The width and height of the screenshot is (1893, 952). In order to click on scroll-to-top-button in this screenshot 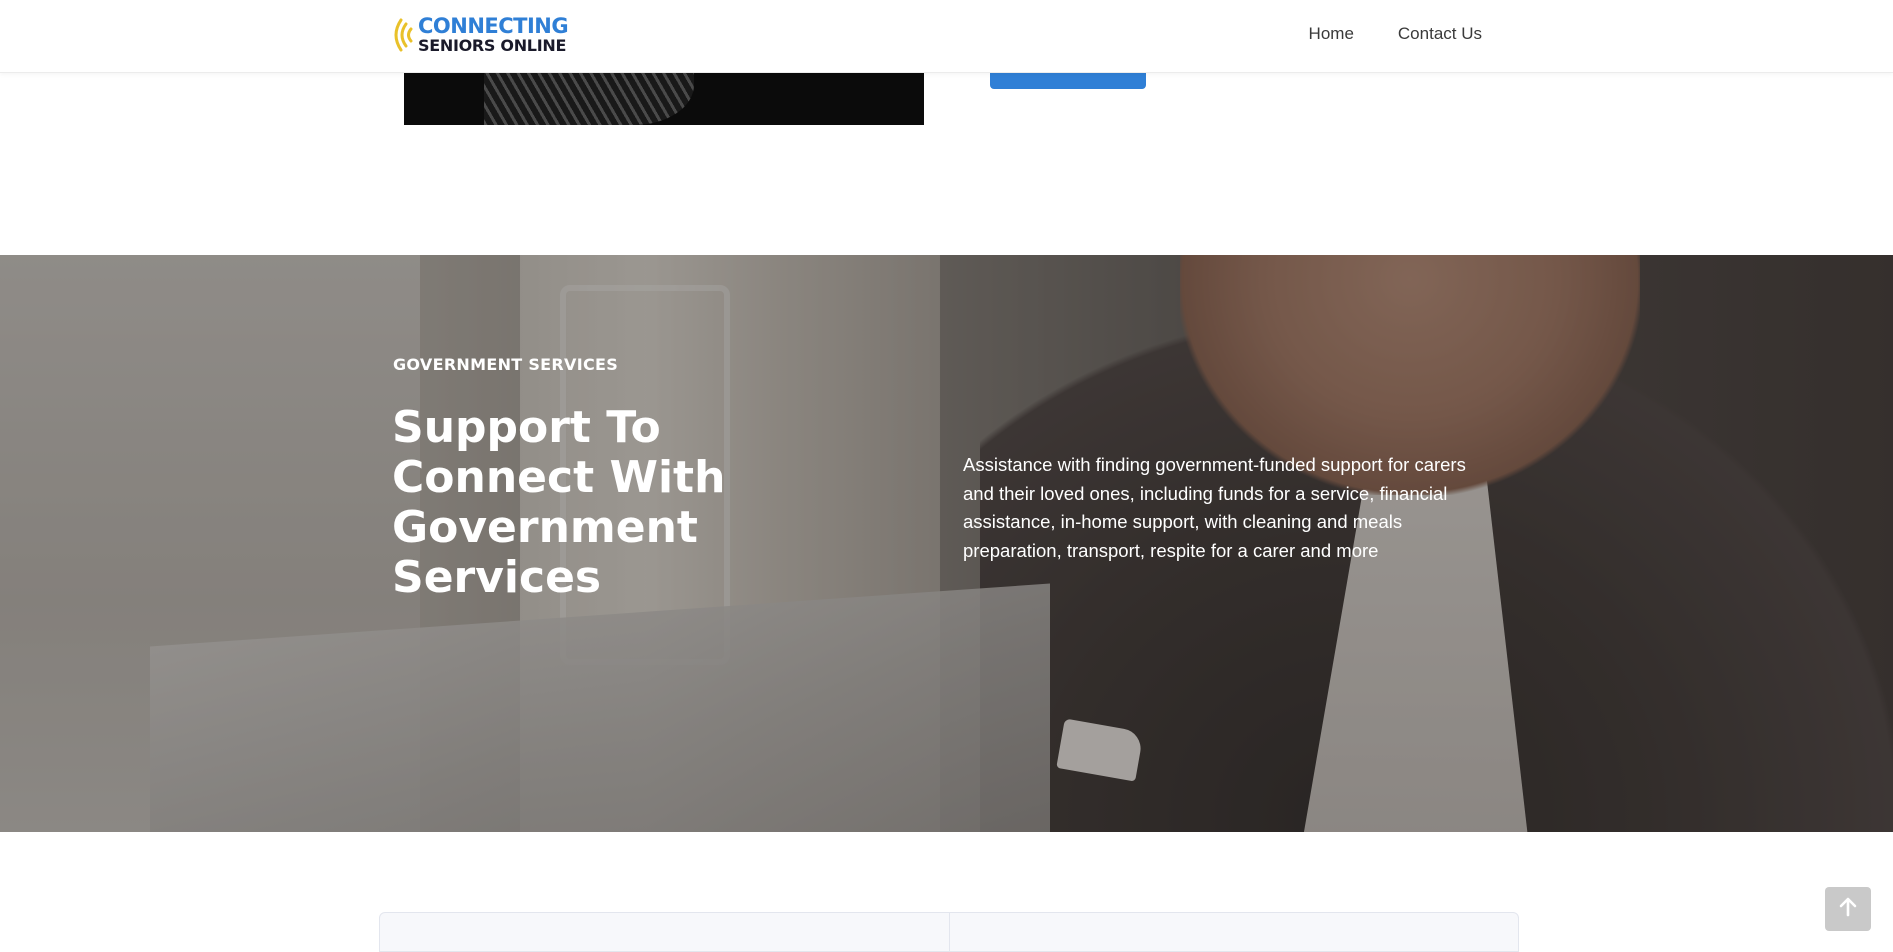, I will do `click(1848, 909)`.